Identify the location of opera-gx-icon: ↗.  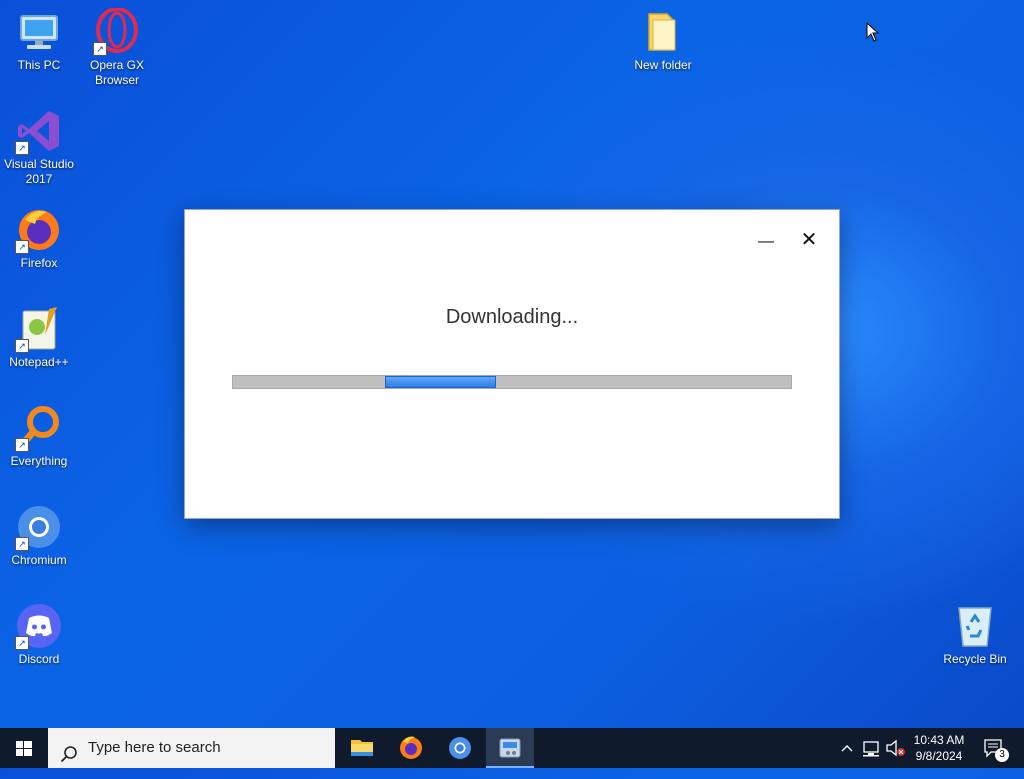
(117, 31).